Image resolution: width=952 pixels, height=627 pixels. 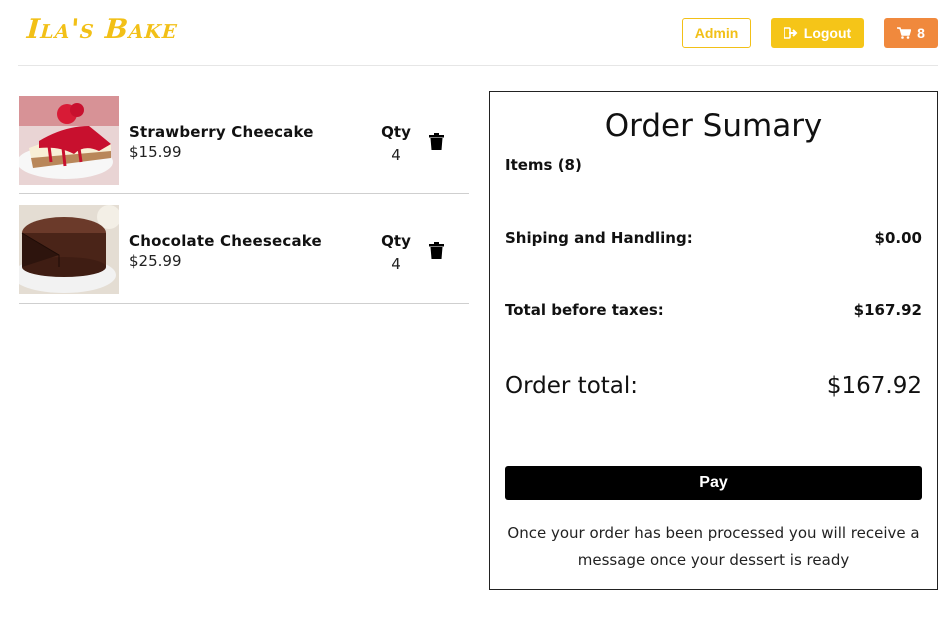 What do you see at coordinates (476, 33) in the screenshot?
I see `top-navbar: Ila's Bake Admin Logout 8` at bounding box center [476, 33].